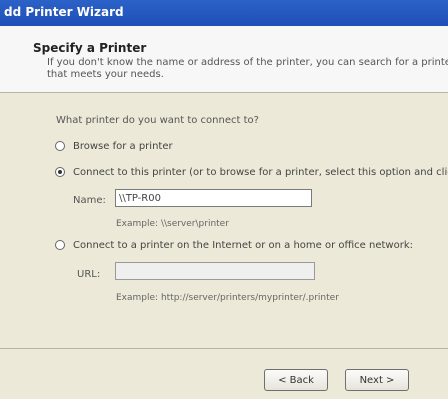 The height and width of the screenshot is (399, 448). What do you see at coordinates (215, 271) in the screenshot?
I see `printer-url-input` at bounding box center [215, 271].